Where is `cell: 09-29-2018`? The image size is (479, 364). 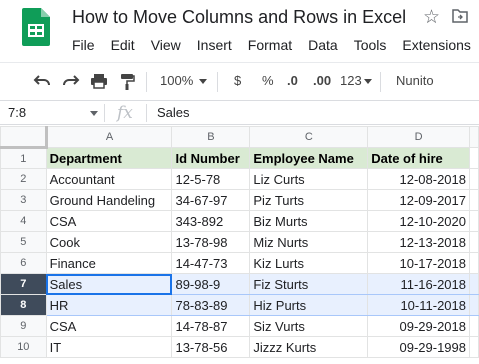 cell: 09-29-2018 is located at coordinates (418, 326).